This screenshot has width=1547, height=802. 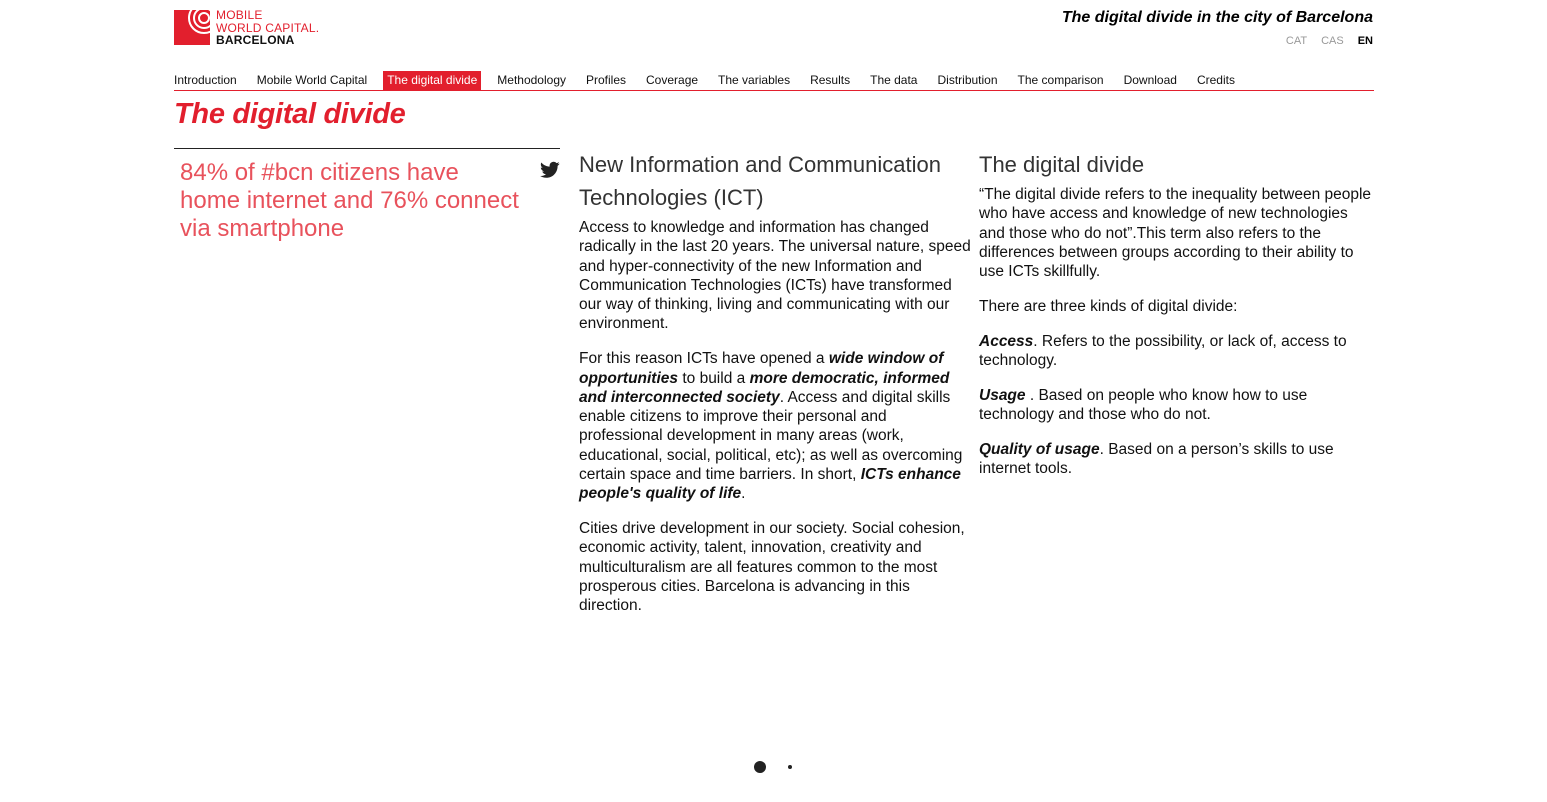 What do you see at coordinates (312, 80) in the screenshot?
I see `nav-mobile-world-capital: Mobile World Capital` at bounding box center [312, 80].